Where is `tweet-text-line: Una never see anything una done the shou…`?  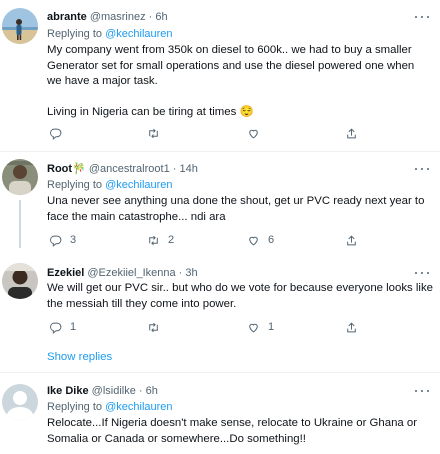 tweet-text-line: Una never see anything una done the shou… is located at coordinates (236, 201).